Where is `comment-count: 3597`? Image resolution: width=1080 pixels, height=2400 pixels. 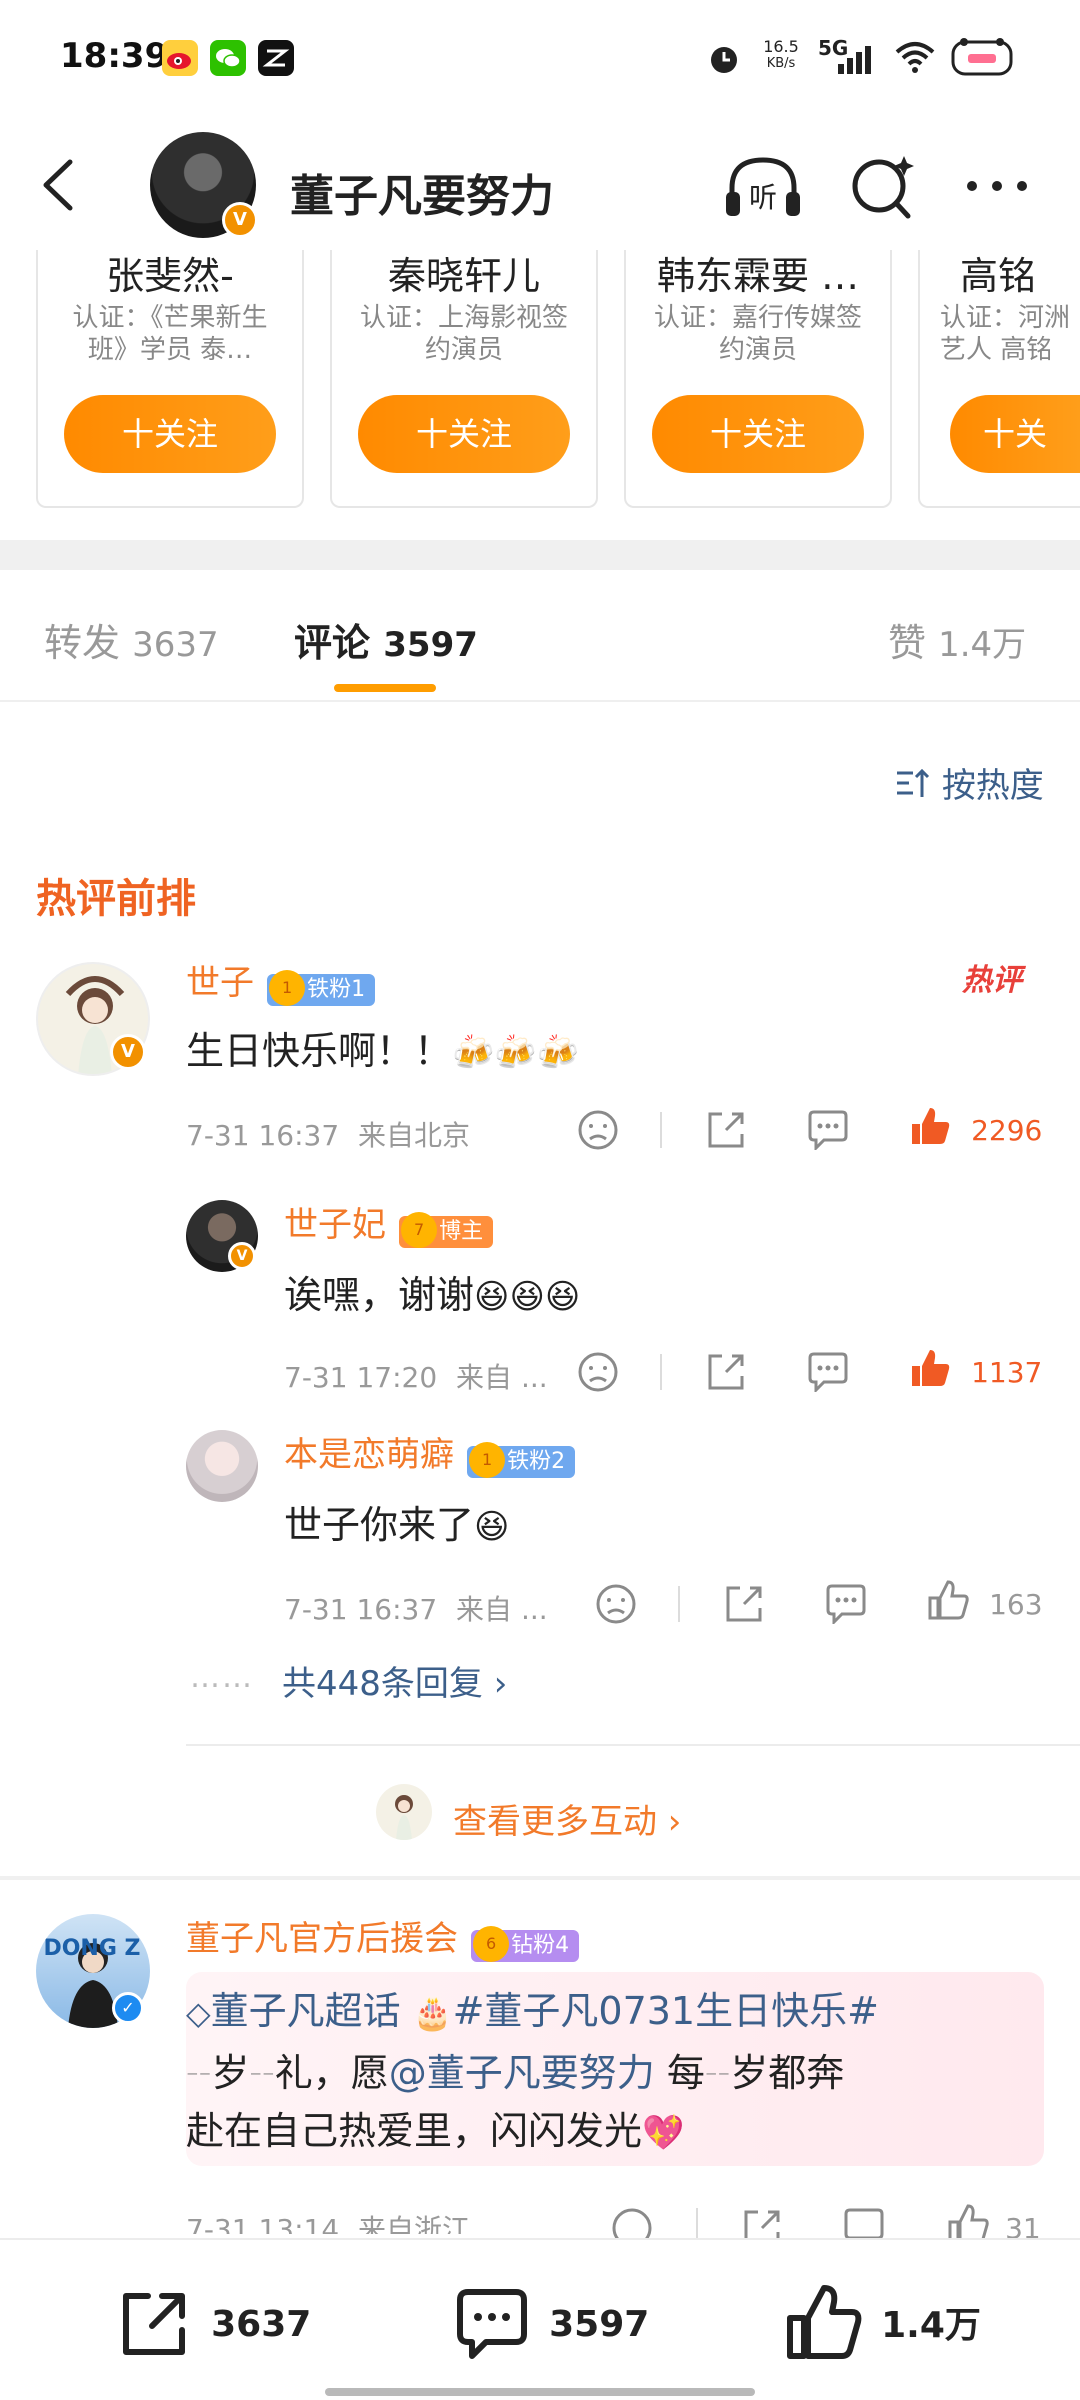 comment-count: 3597 is located at coordinates (599, 2324).